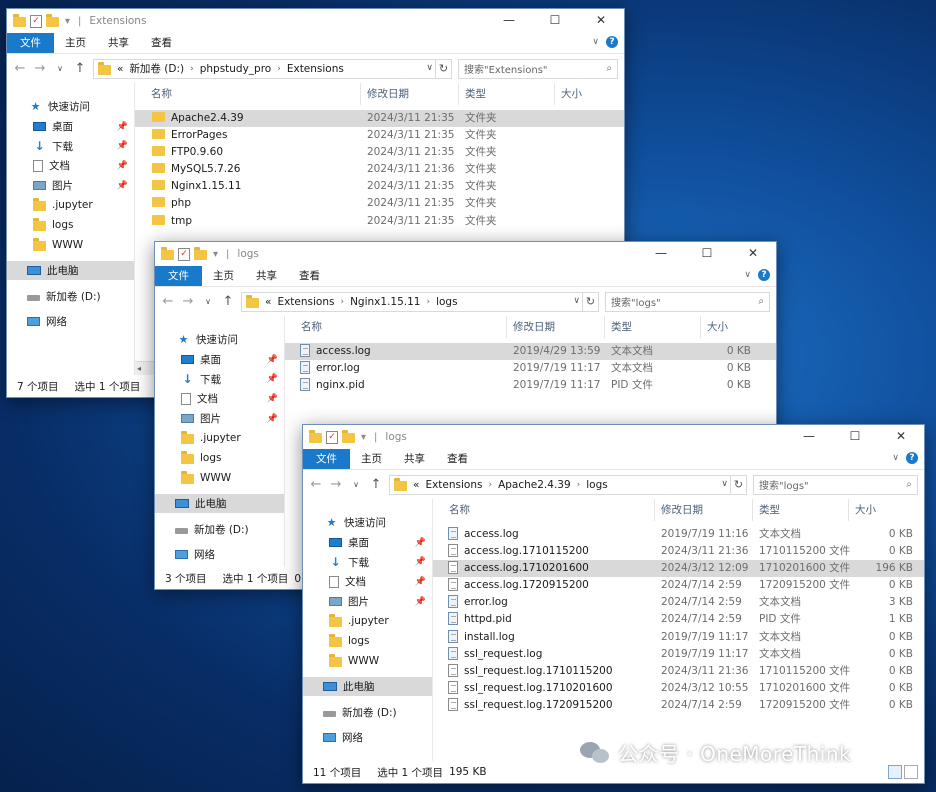 This screenshot has height=792, width=936. What do you see at coordinates (895, 772) in the screenshot?
I see `details-view-icon` at bounding box center [895, 772].